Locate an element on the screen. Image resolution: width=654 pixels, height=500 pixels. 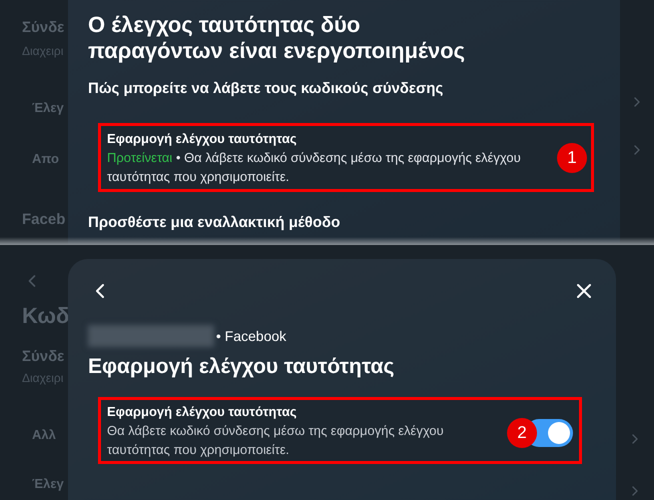
dialog-subtitle: Πώς μπορείτε να λάβετε τους κωδικούς σύνδεσης is located at coordinates (266, 89).